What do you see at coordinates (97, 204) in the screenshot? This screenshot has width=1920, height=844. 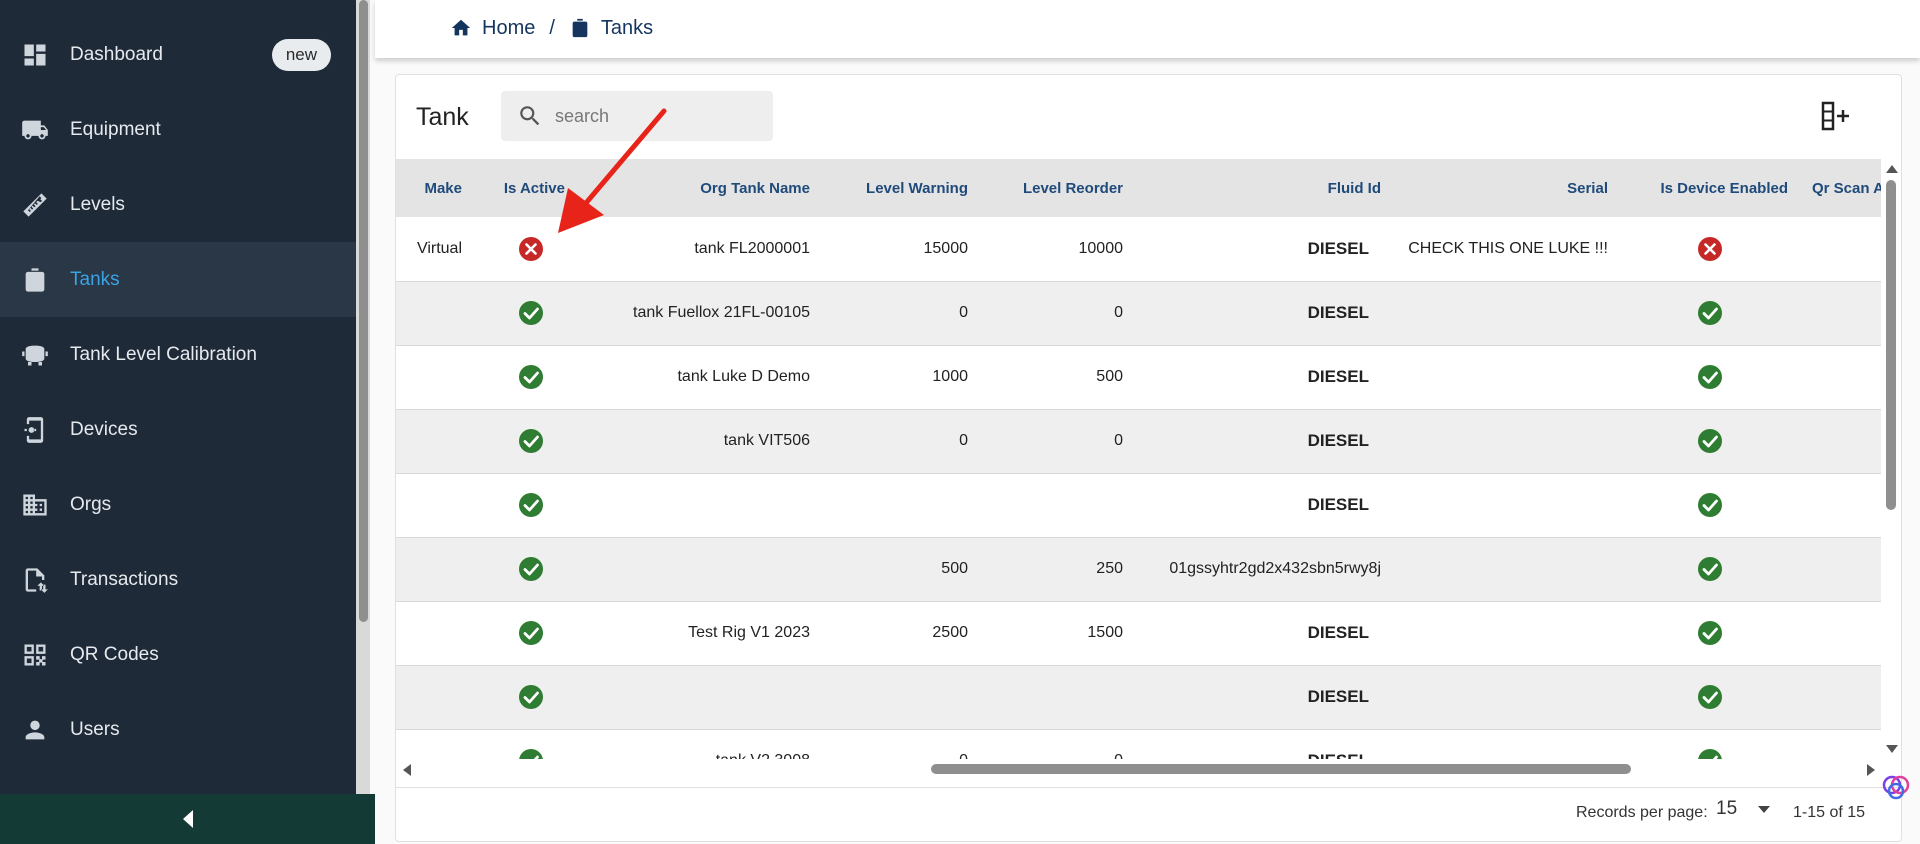 I see `sidebar-item-label: Levels` at bounding box center [97, 204].